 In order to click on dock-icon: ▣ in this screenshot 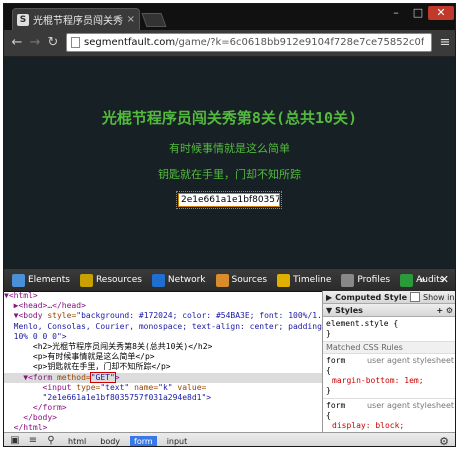, I will do `click(15, 440)`.